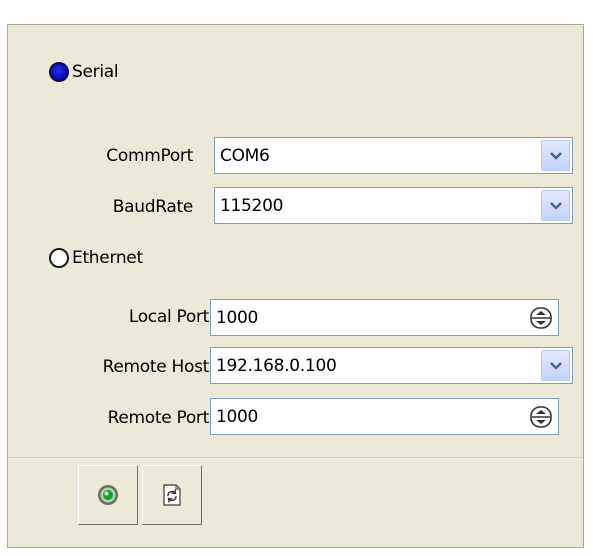  I want to click on ethernet-label: Ethernet, so click(107, 258).